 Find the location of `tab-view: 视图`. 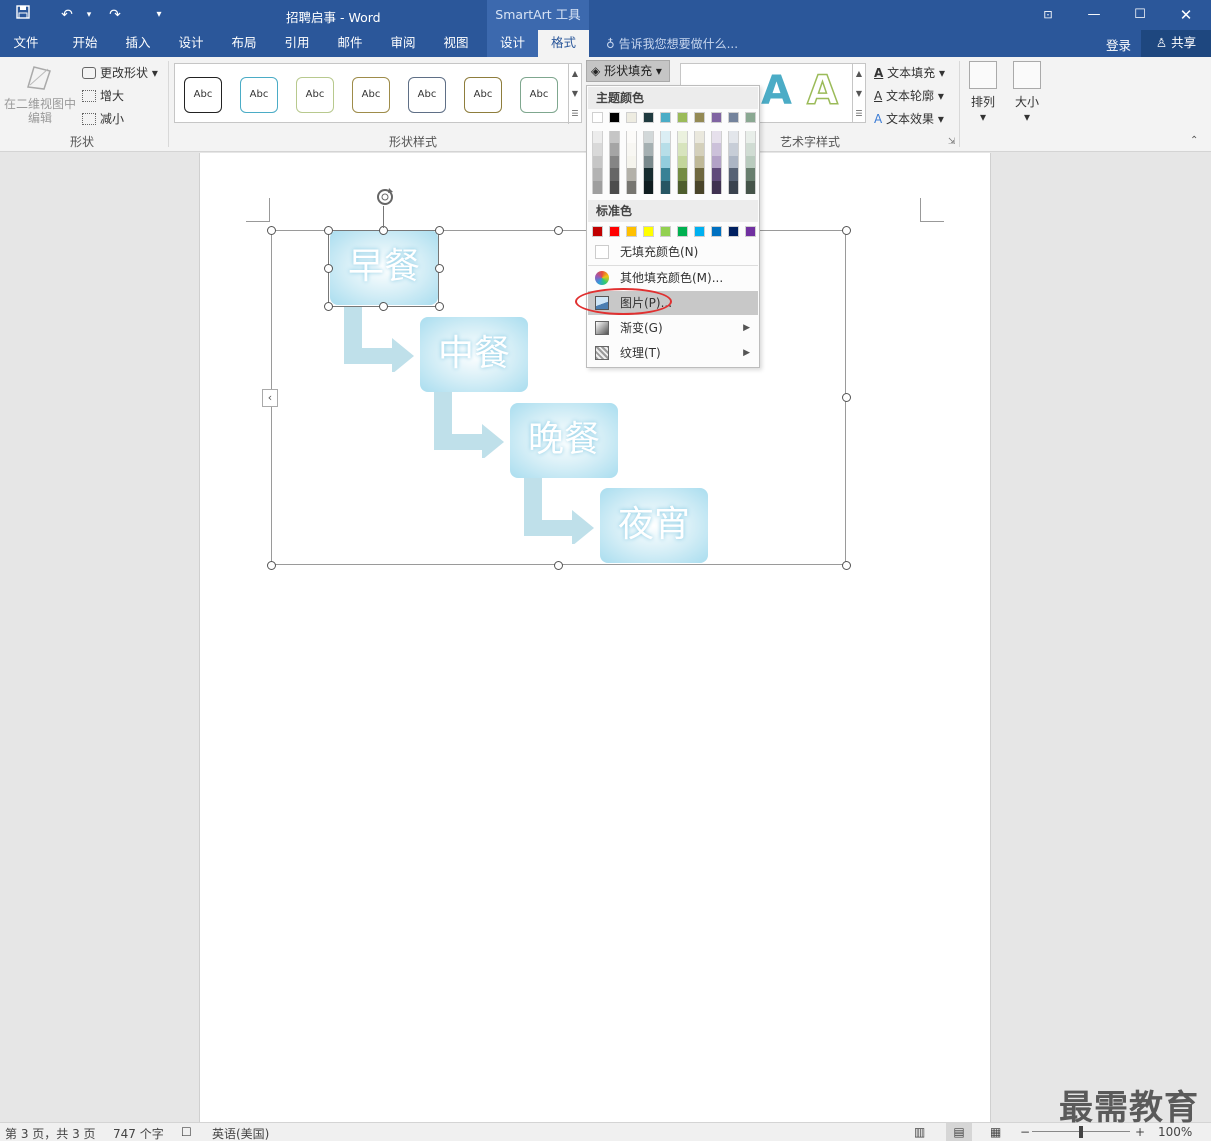

tab-view: 视图 is located at coordinates (456, 43).